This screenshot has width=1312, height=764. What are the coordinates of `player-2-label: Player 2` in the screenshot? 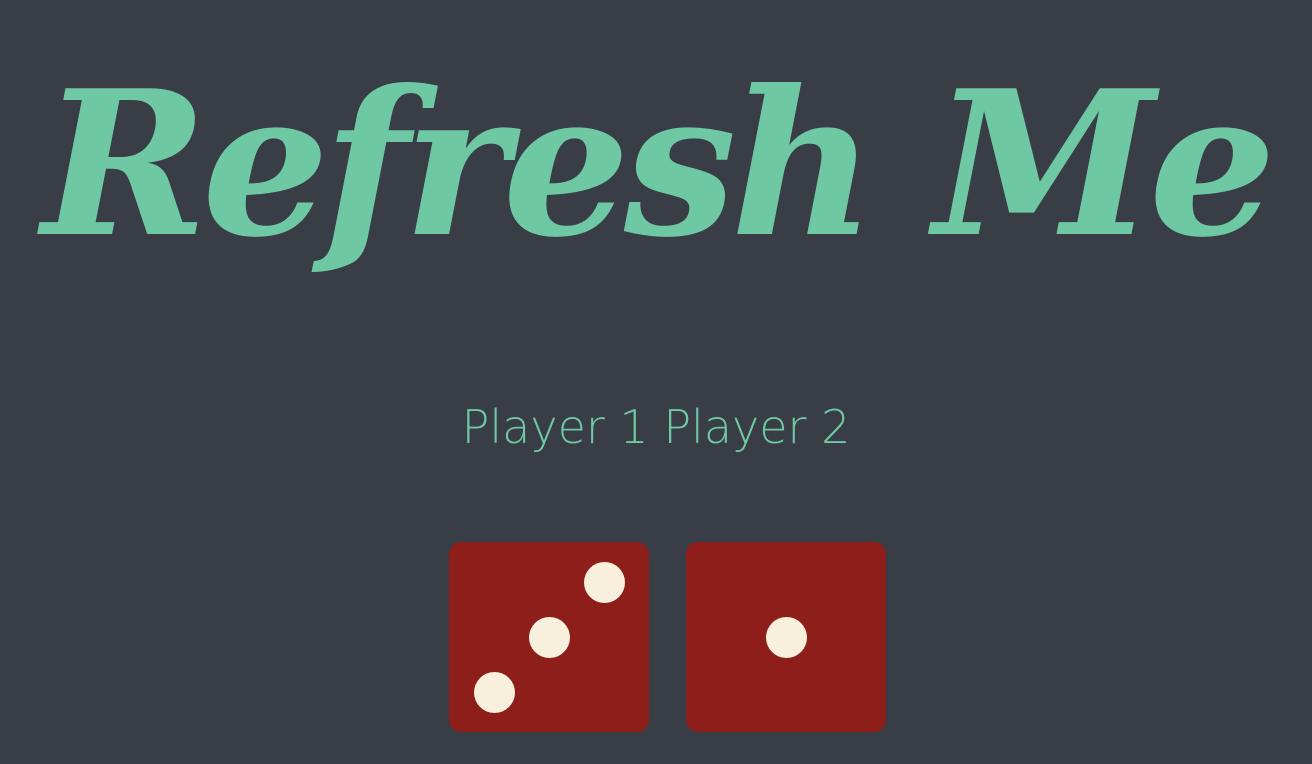 It's located at (757, 427).